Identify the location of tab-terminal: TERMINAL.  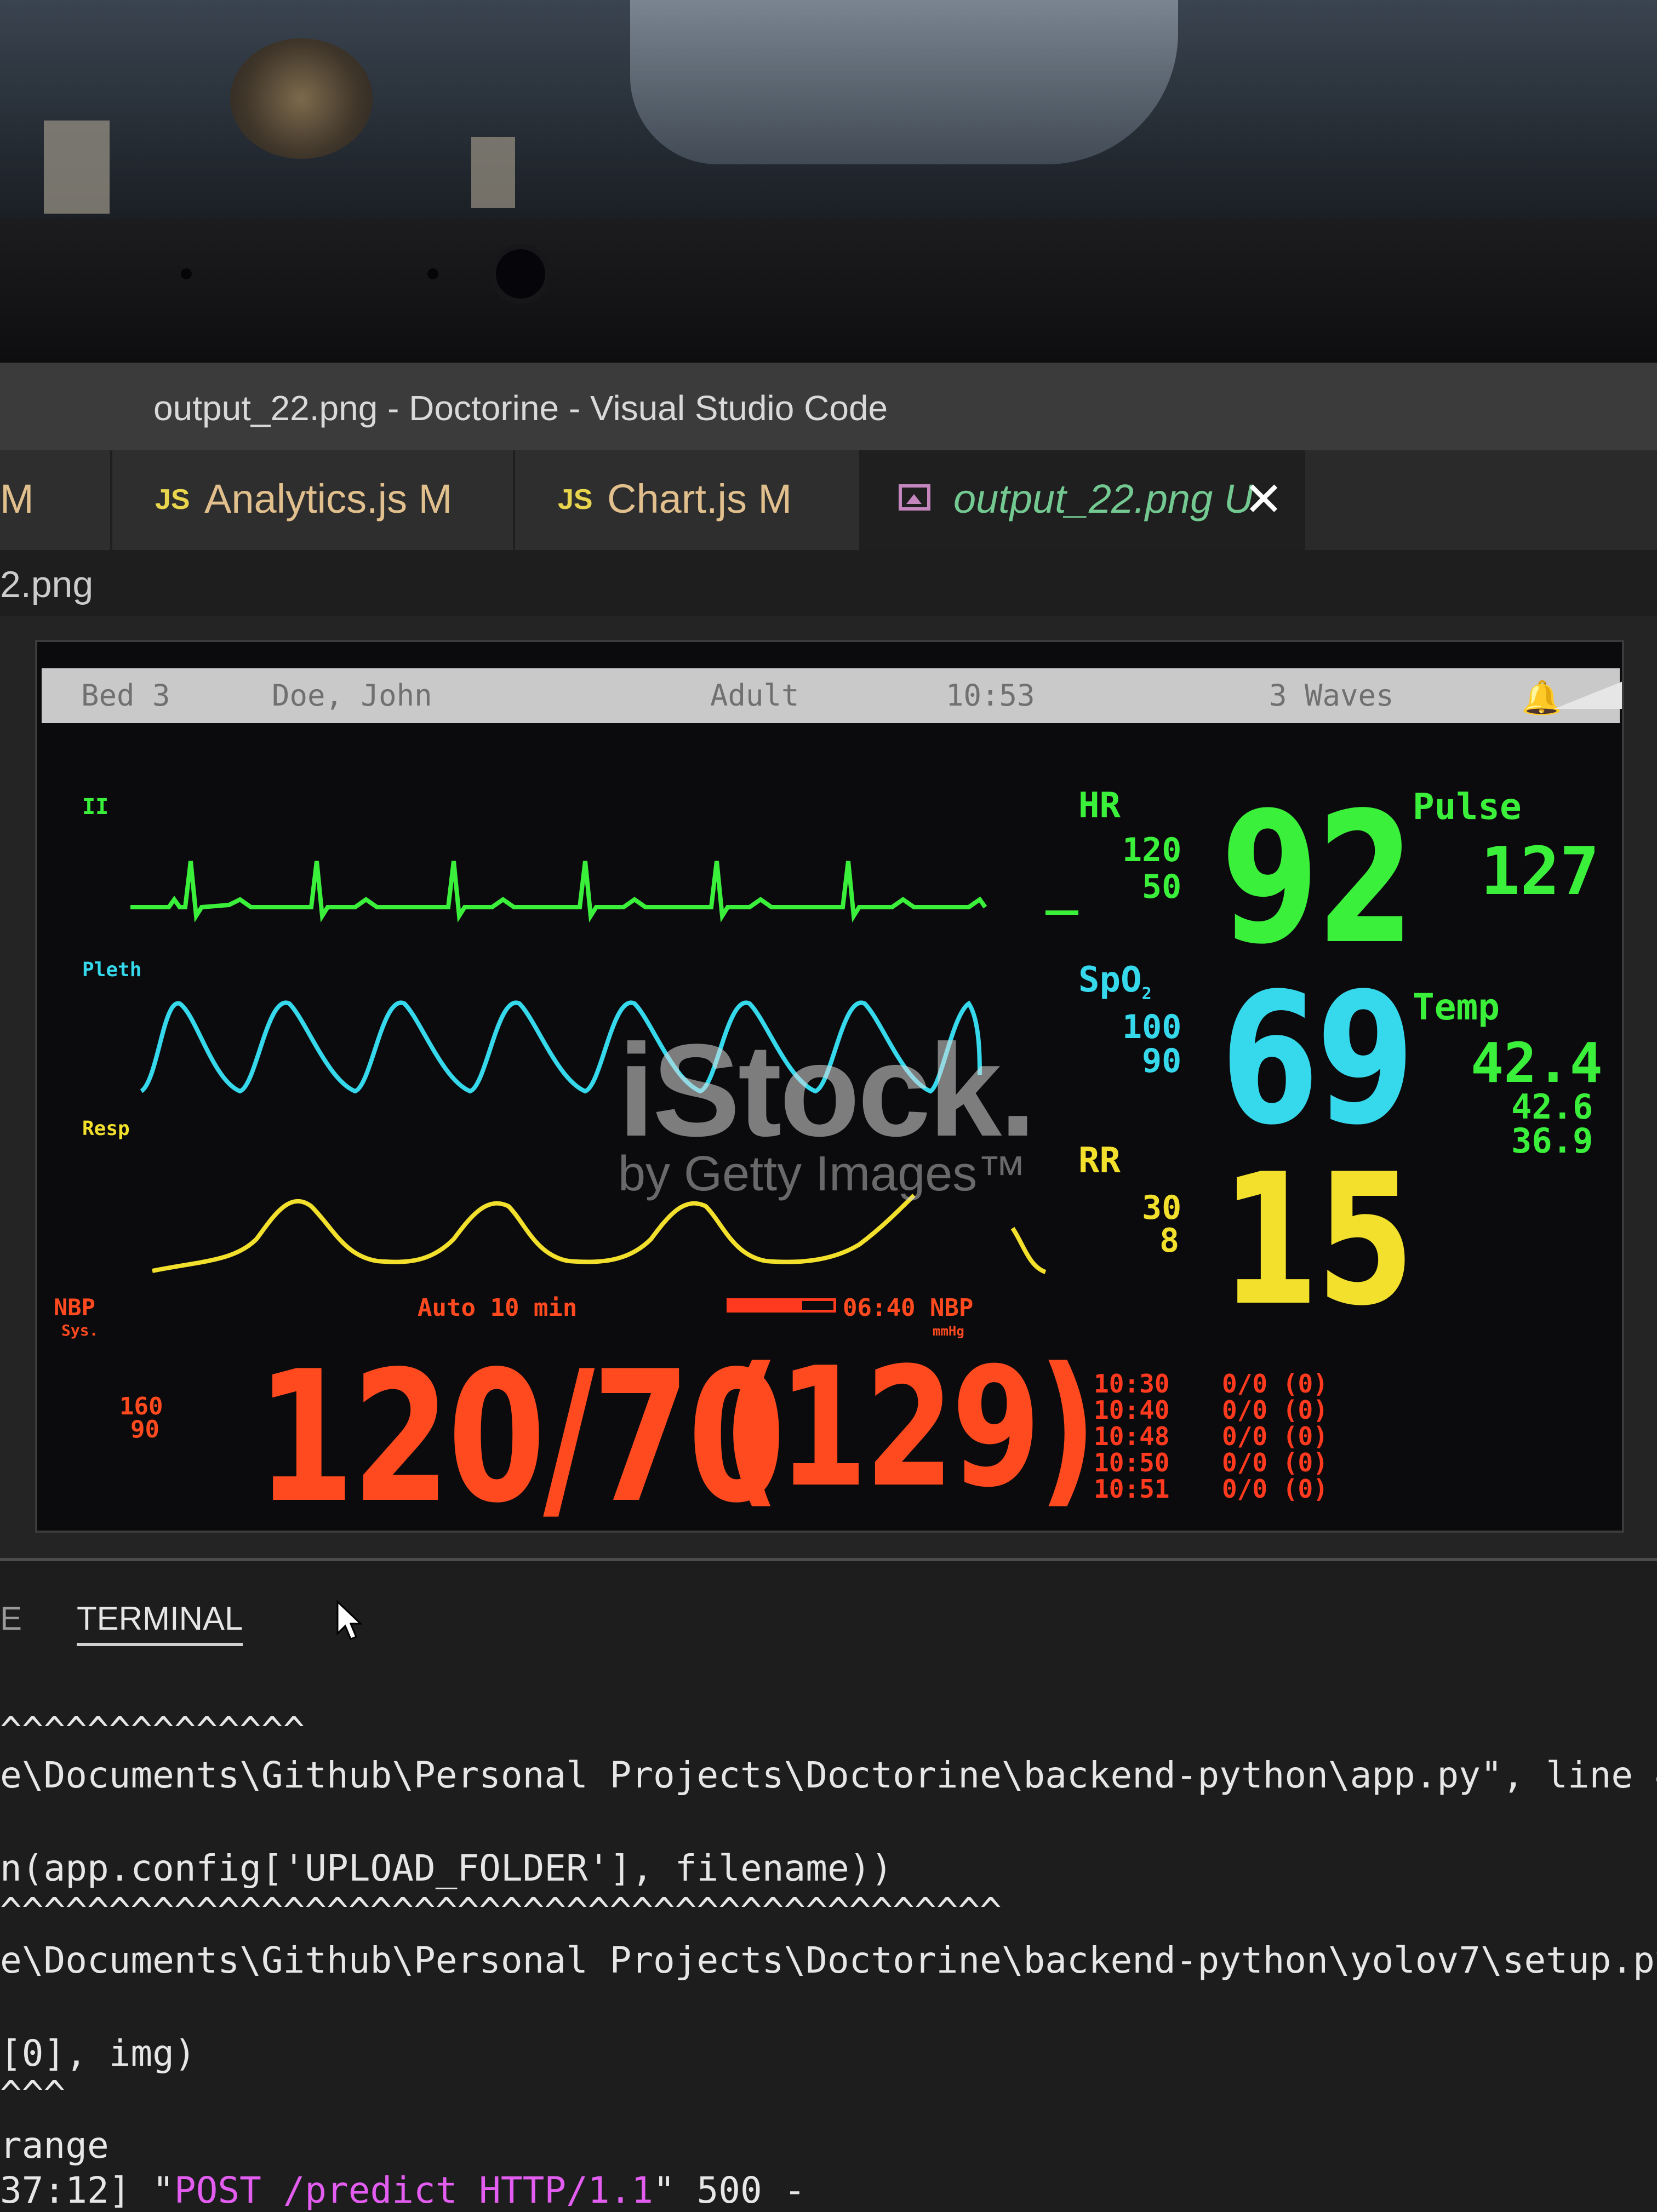
(160, 1623).